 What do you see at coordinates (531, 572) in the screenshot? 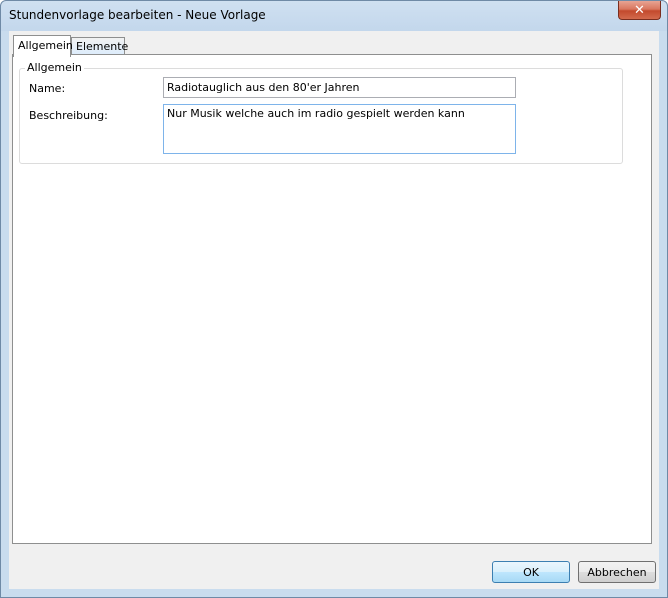
I see `ok-button: OK` at bounding box center [531, 572].